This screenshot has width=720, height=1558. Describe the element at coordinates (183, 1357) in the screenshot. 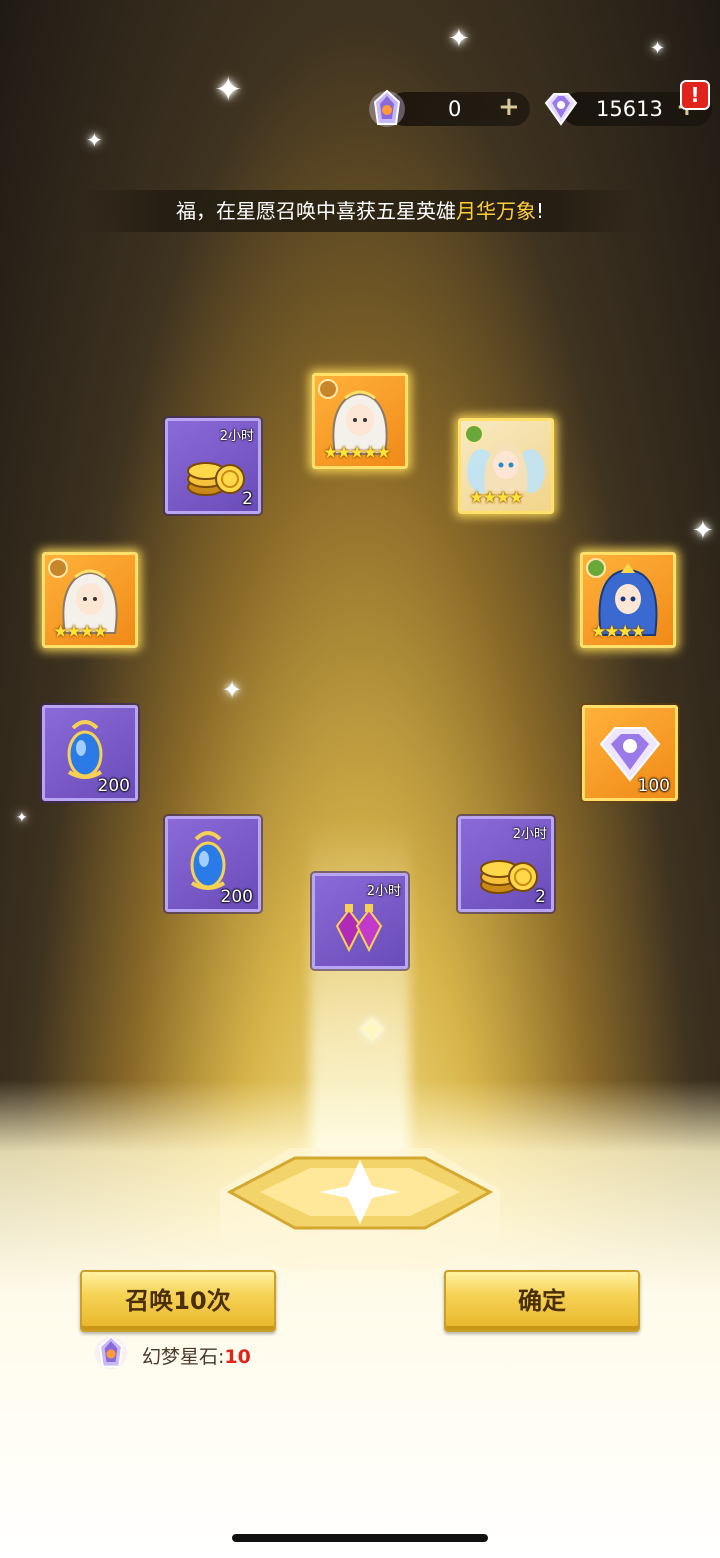

I see `cost-label: 幻梦星石:` at that location.